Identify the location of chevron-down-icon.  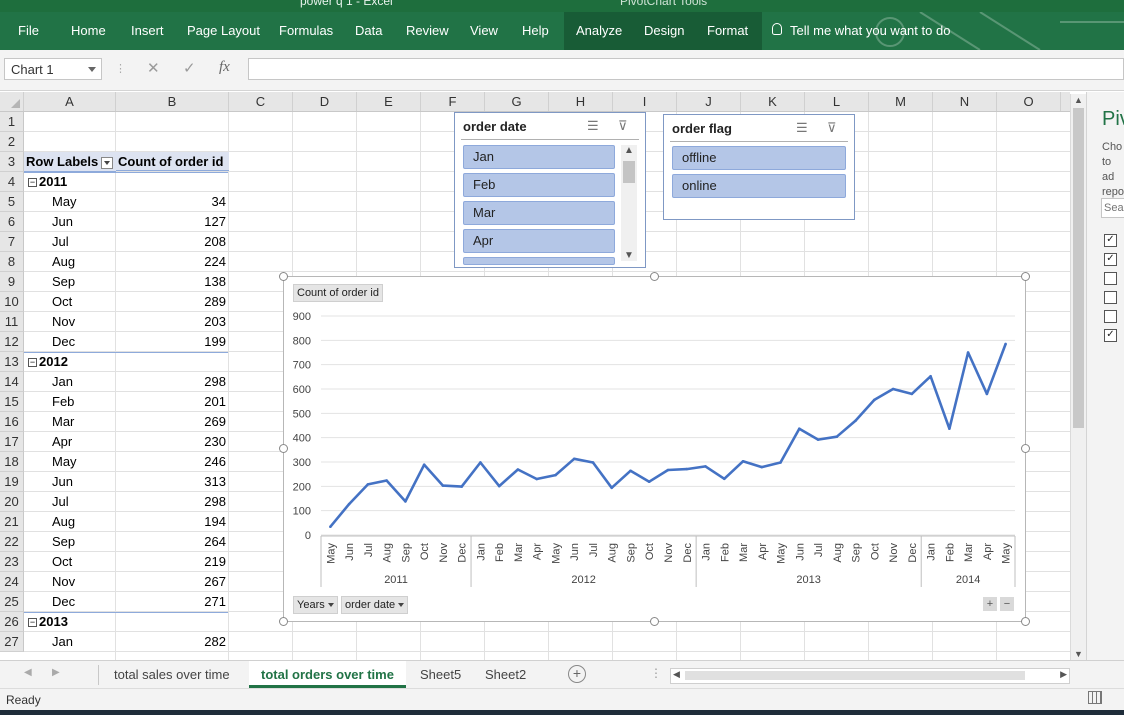
(92, 69).